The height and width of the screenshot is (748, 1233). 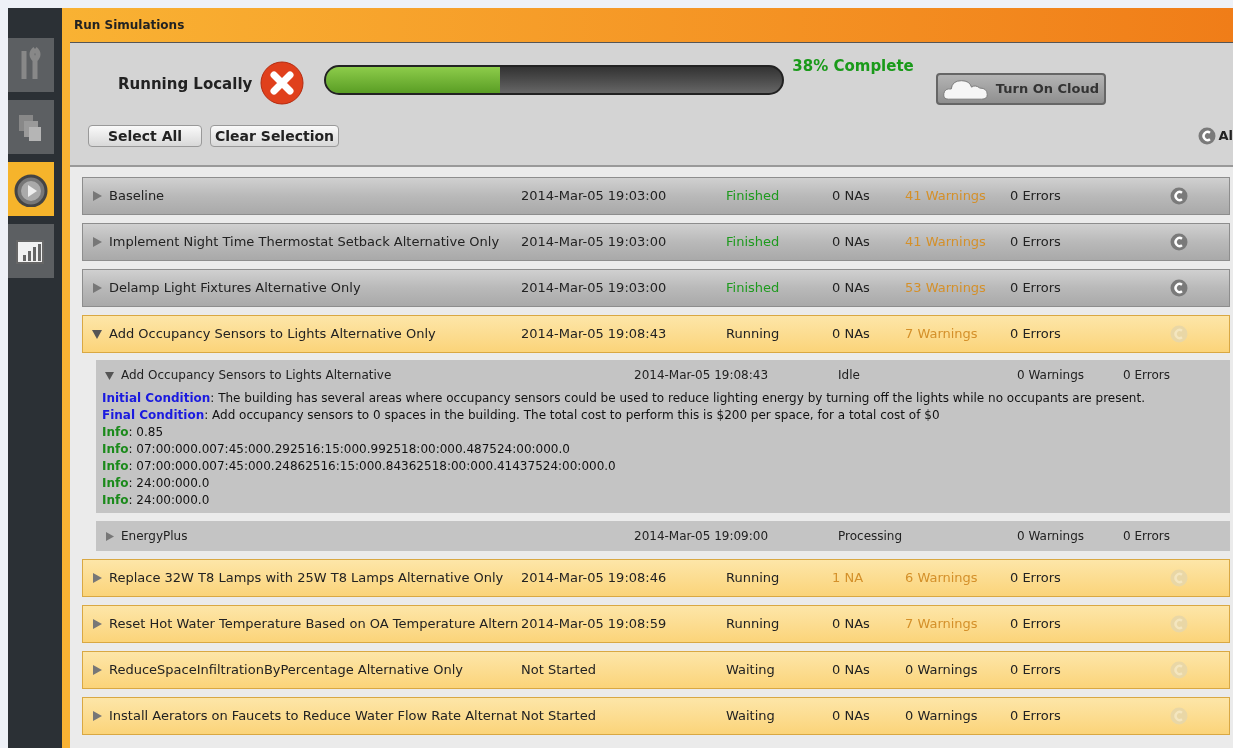 I want to click on stop-button, so click(x=282, y=83).